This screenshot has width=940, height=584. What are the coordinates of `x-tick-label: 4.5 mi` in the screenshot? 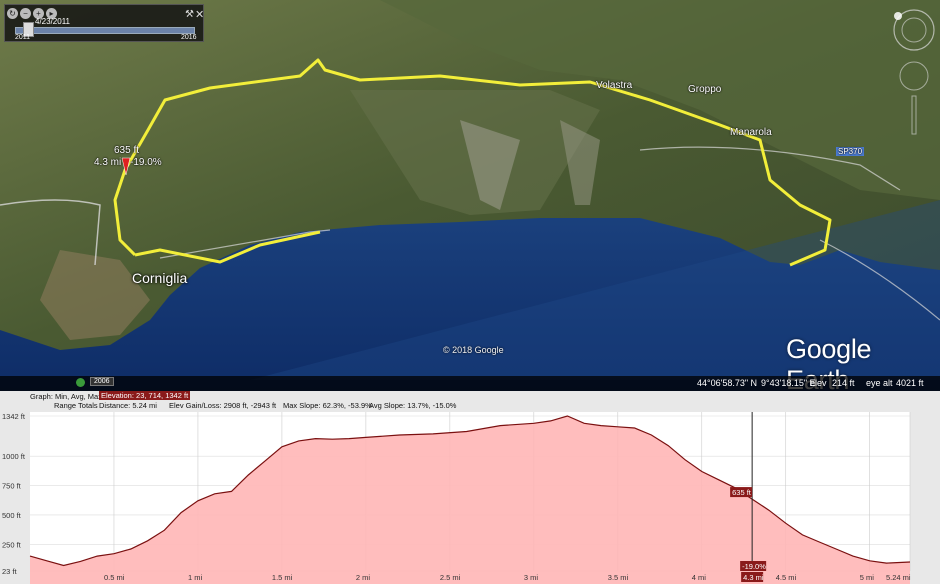 It's located at (786, 577).